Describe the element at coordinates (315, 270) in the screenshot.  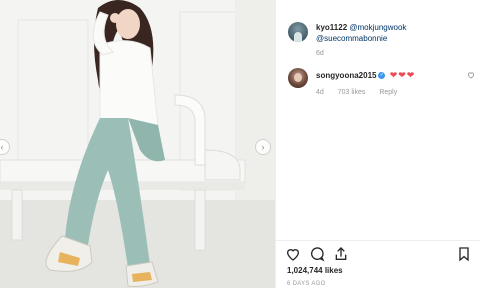
I see `likes-count: 1,024,744 likes` at that location.